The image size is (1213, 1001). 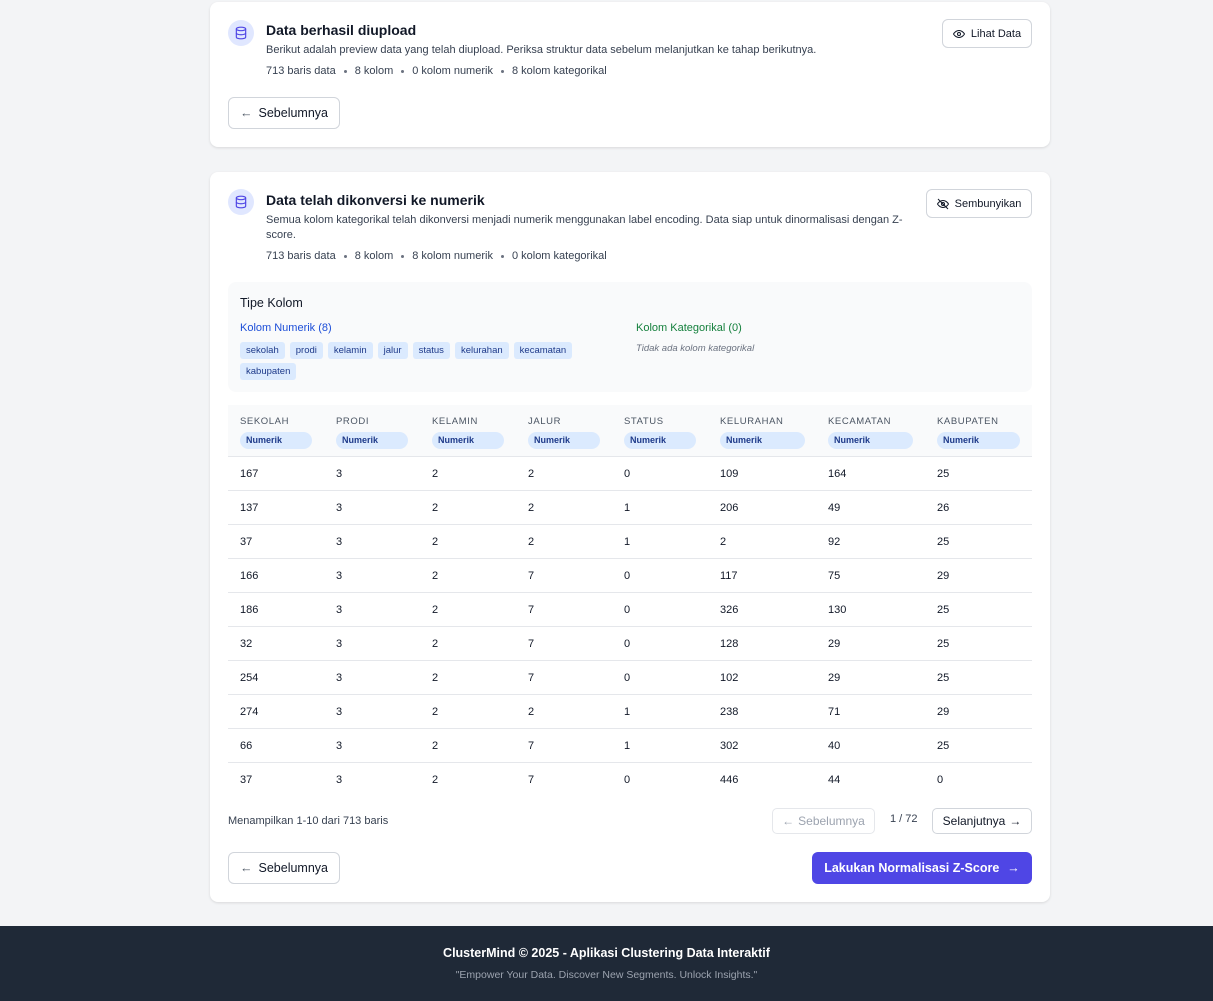 What do you see at coordinates (301, 256) in the screenshot?
I see `stat-rows: 713 baris data` at bounding box center [301, 256].